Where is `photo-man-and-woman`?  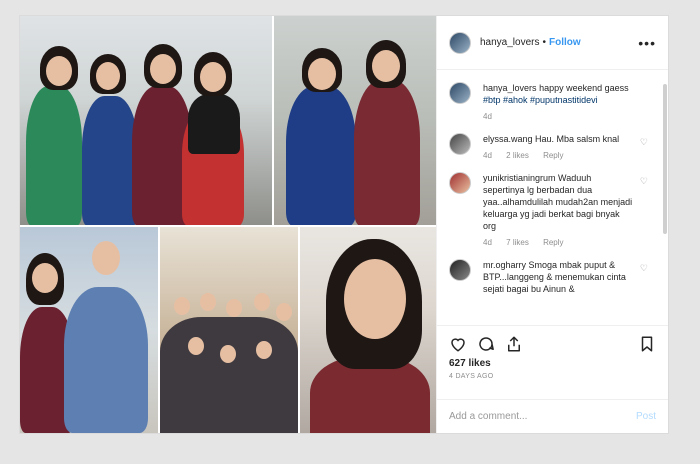
photo-man-and-woman is located at coordinates (89, 330).